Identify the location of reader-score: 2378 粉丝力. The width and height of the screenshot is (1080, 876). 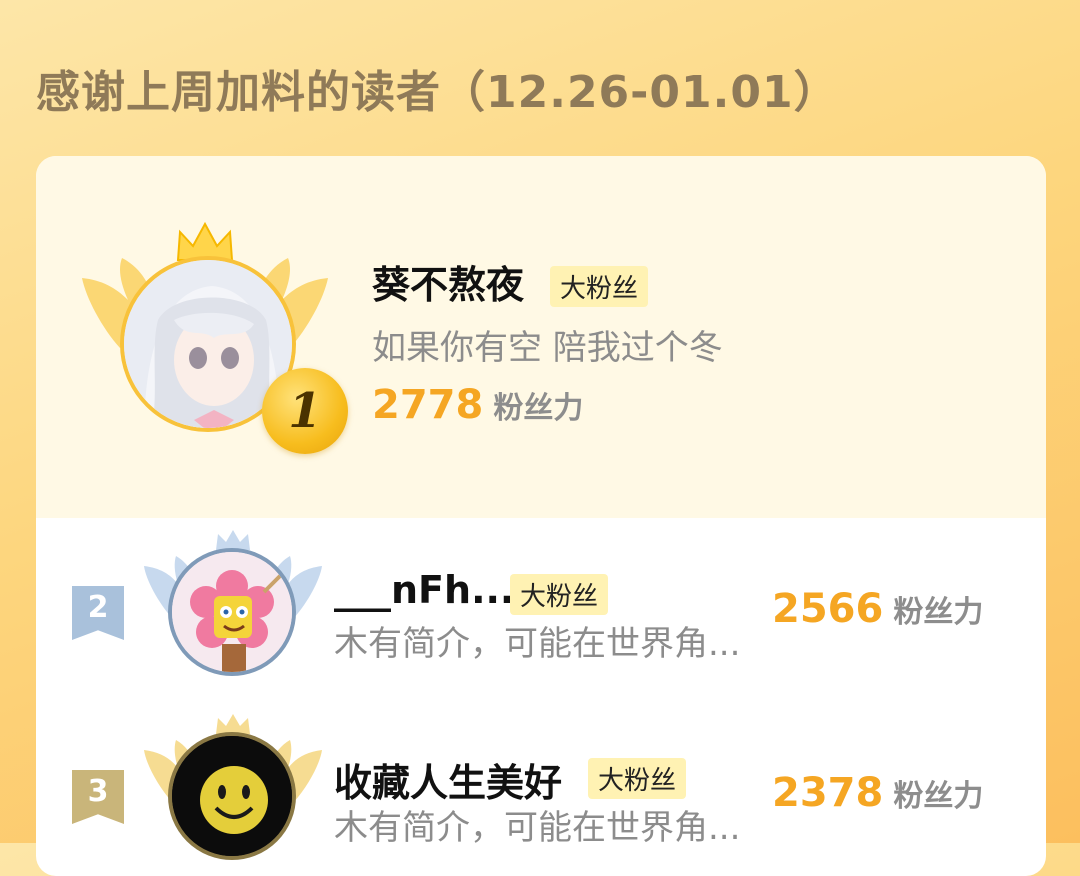
(877, 793).